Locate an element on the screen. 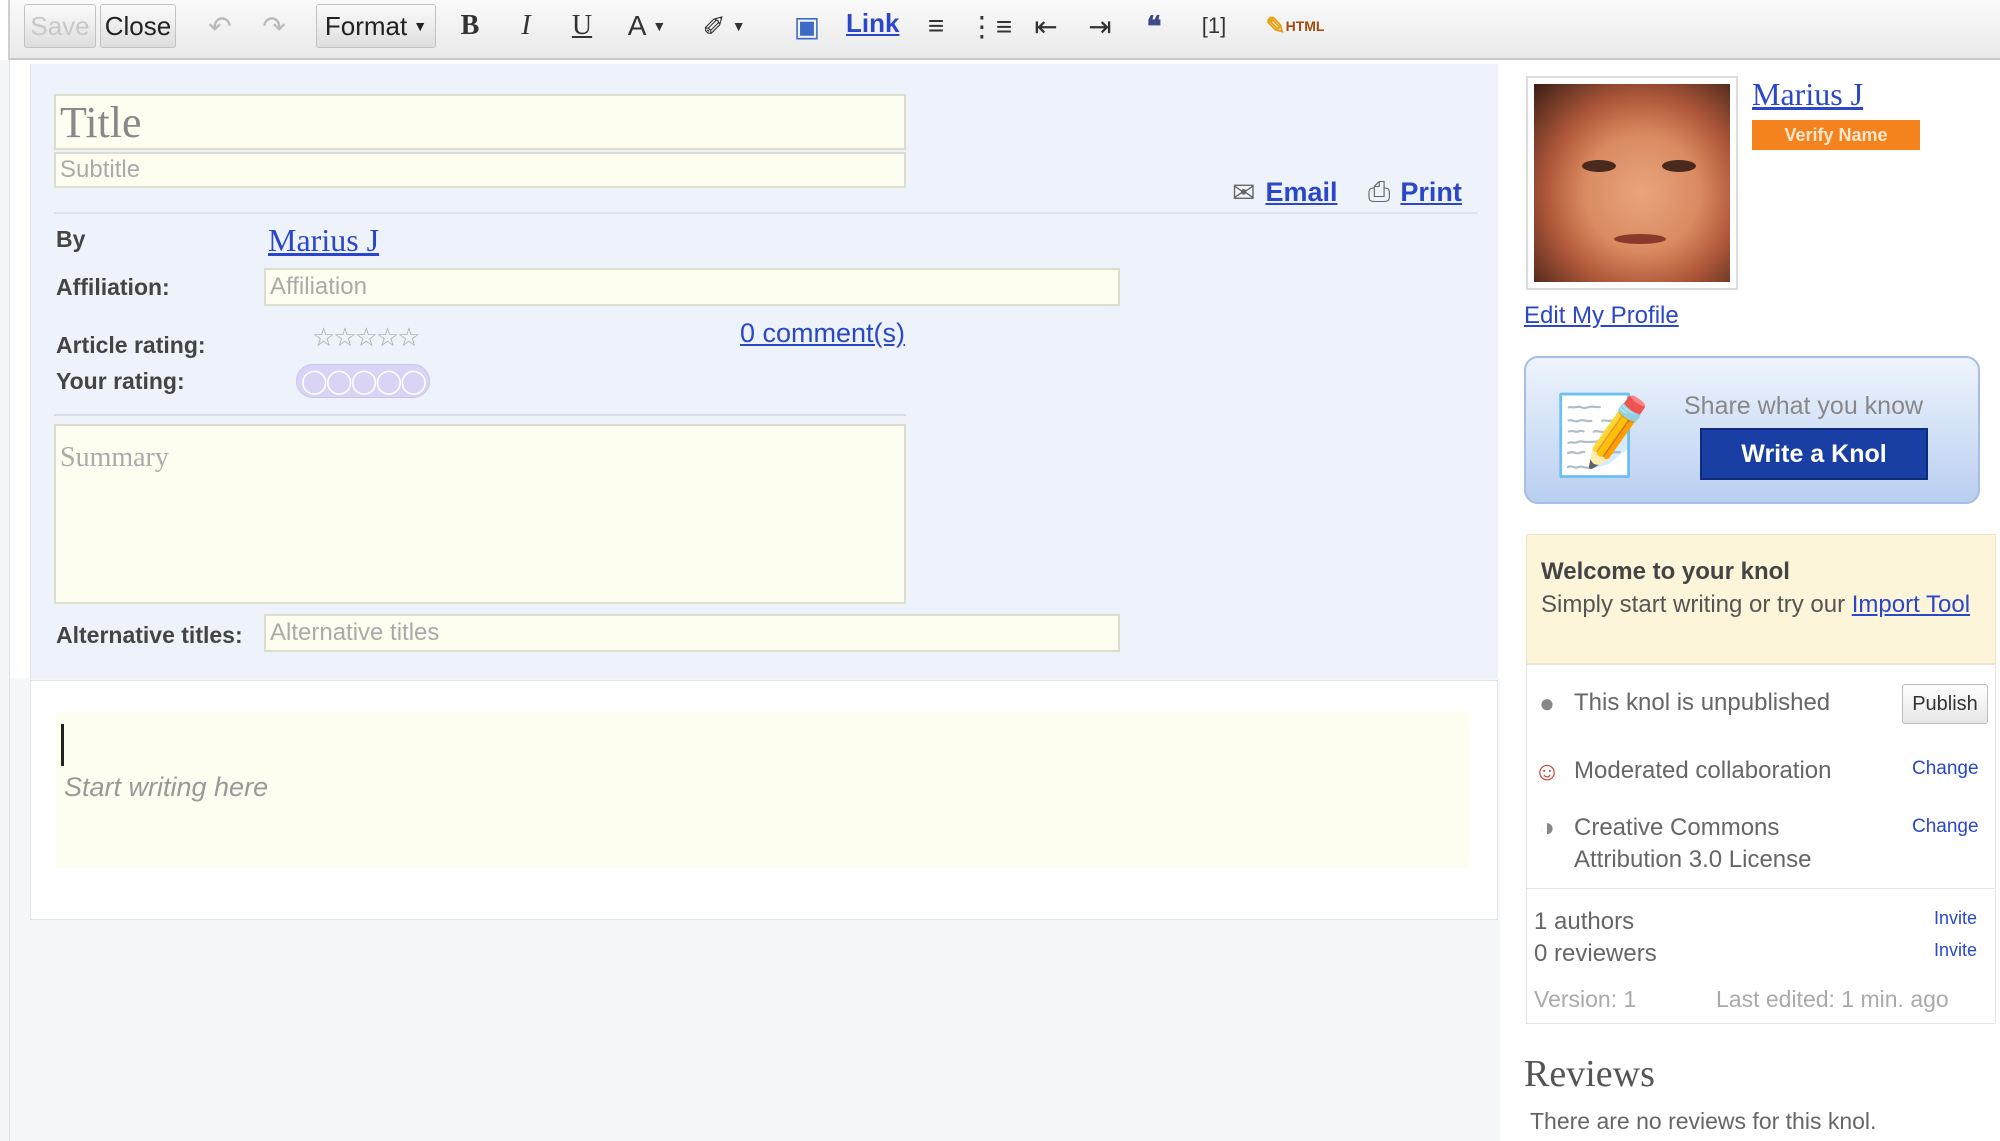 The width and height of the screenshot is (2000, 1141). image-icon: ▣ is located at coordinates (807, 26).